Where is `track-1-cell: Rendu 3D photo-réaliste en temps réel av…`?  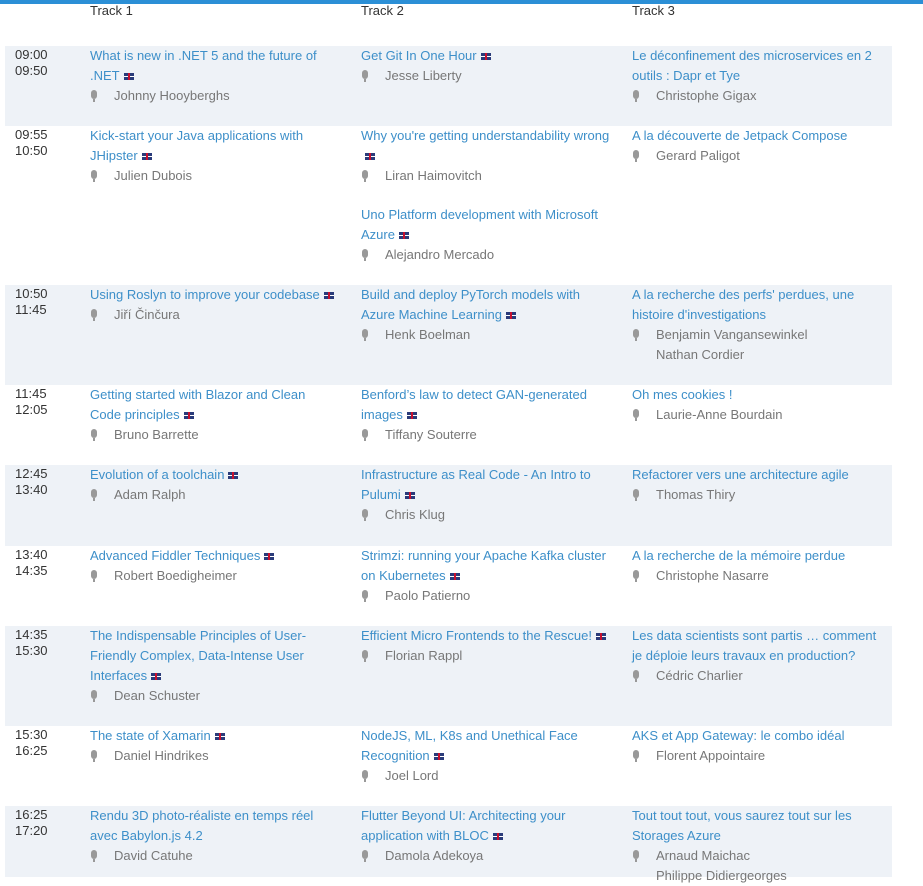
track-1-cell: Rendu 3D photo-réaliste en temps réel av… is located at coordinates (215, 836).